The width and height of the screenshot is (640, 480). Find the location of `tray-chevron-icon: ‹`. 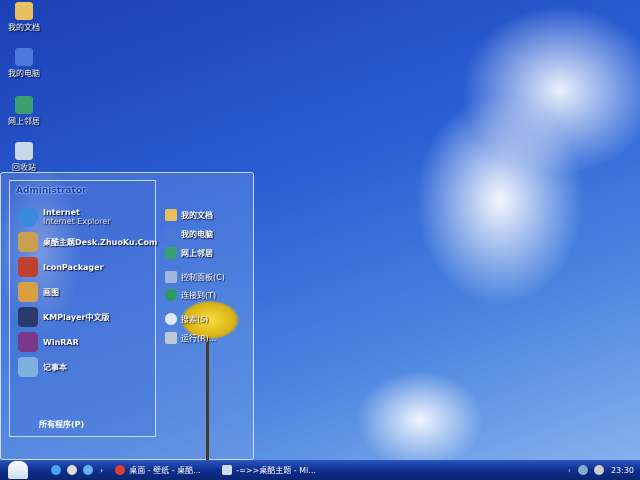

tray-chevron-icon: ‹ is located at coordinates (569, 470).